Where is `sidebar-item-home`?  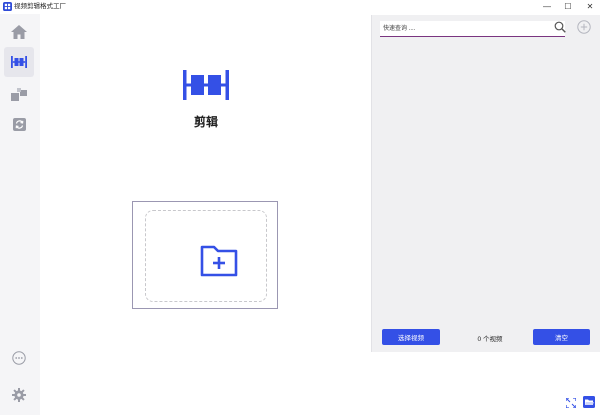
sidebar-item-home is located at coordinates (19, 32).